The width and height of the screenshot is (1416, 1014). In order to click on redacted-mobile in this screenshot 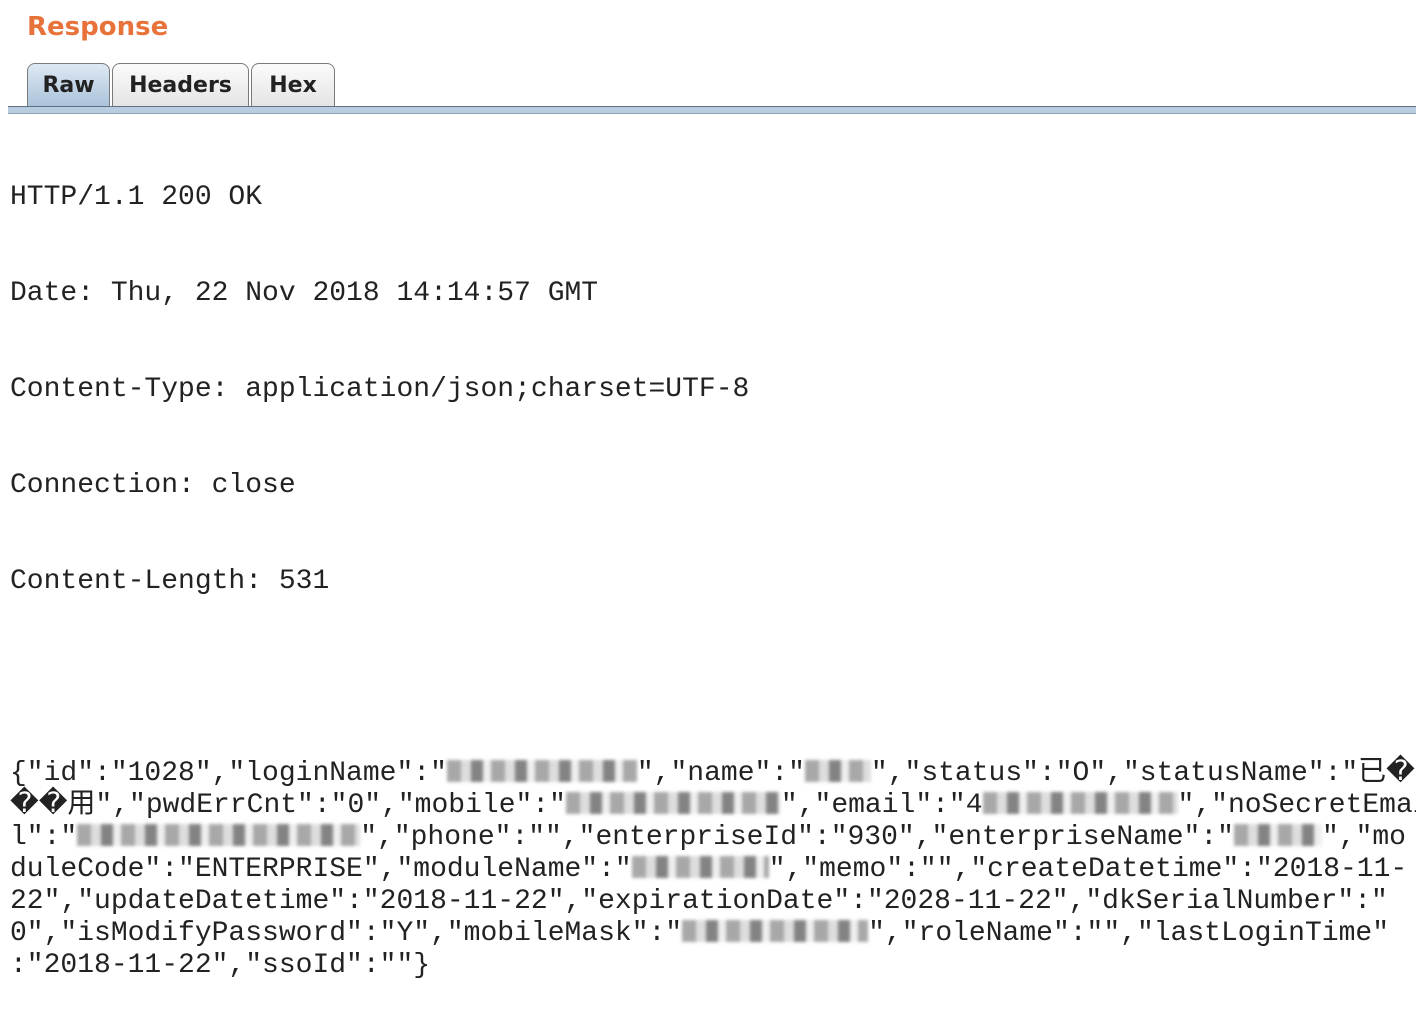, I will do `click(673, 803)`.